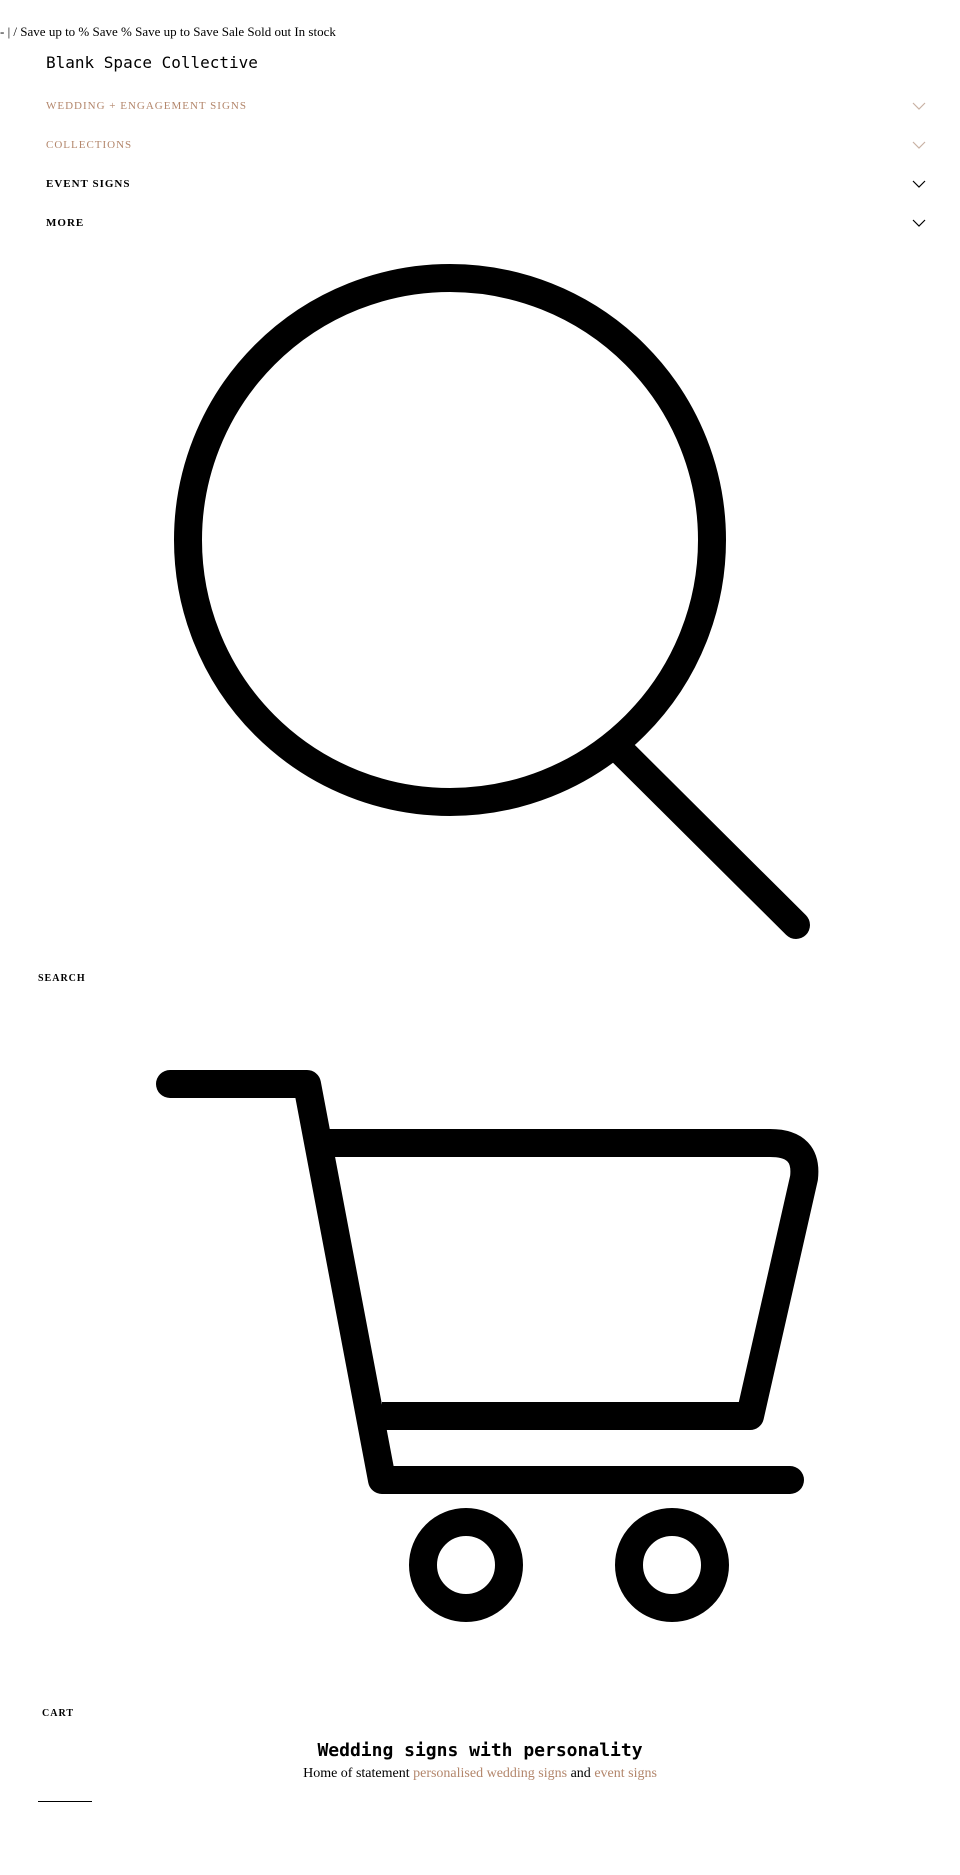 The image size is (960, 1875). Describe the element at coordinates (89, 145) in the screenshot. I see `nav-item-label: COLLECTIONS` at that location.